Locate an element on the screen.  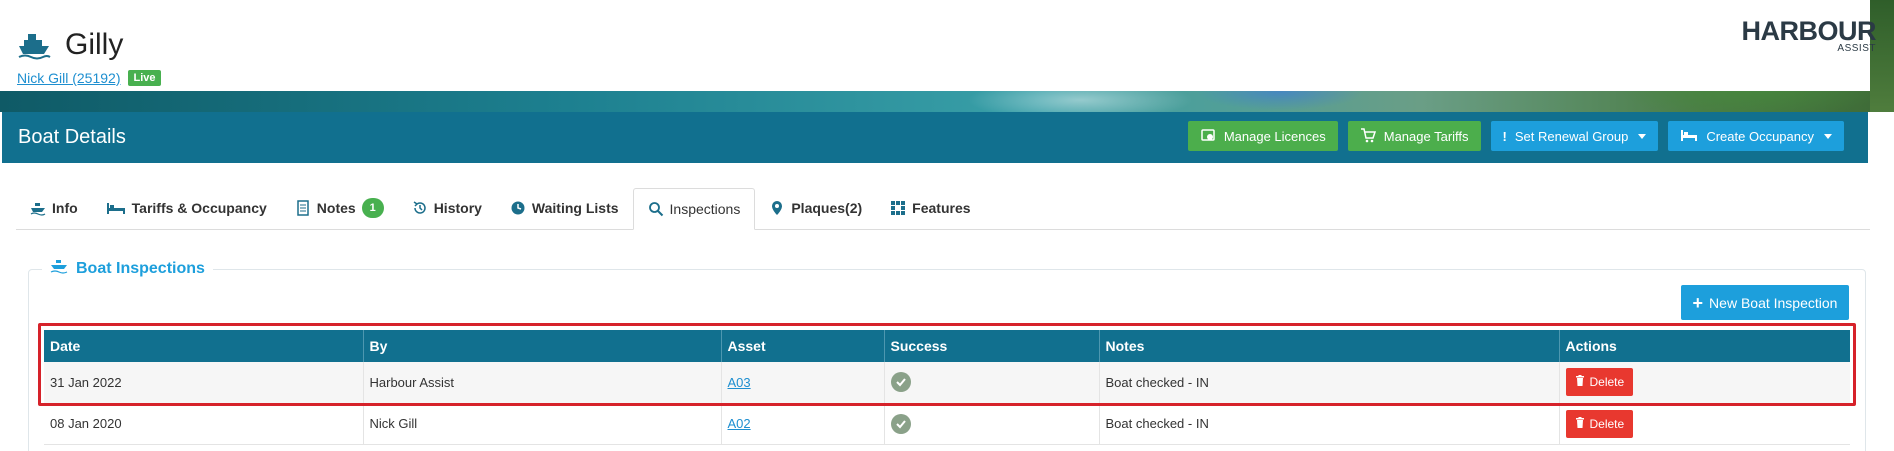
status-badge: Live is located at coordinates (144, 78).